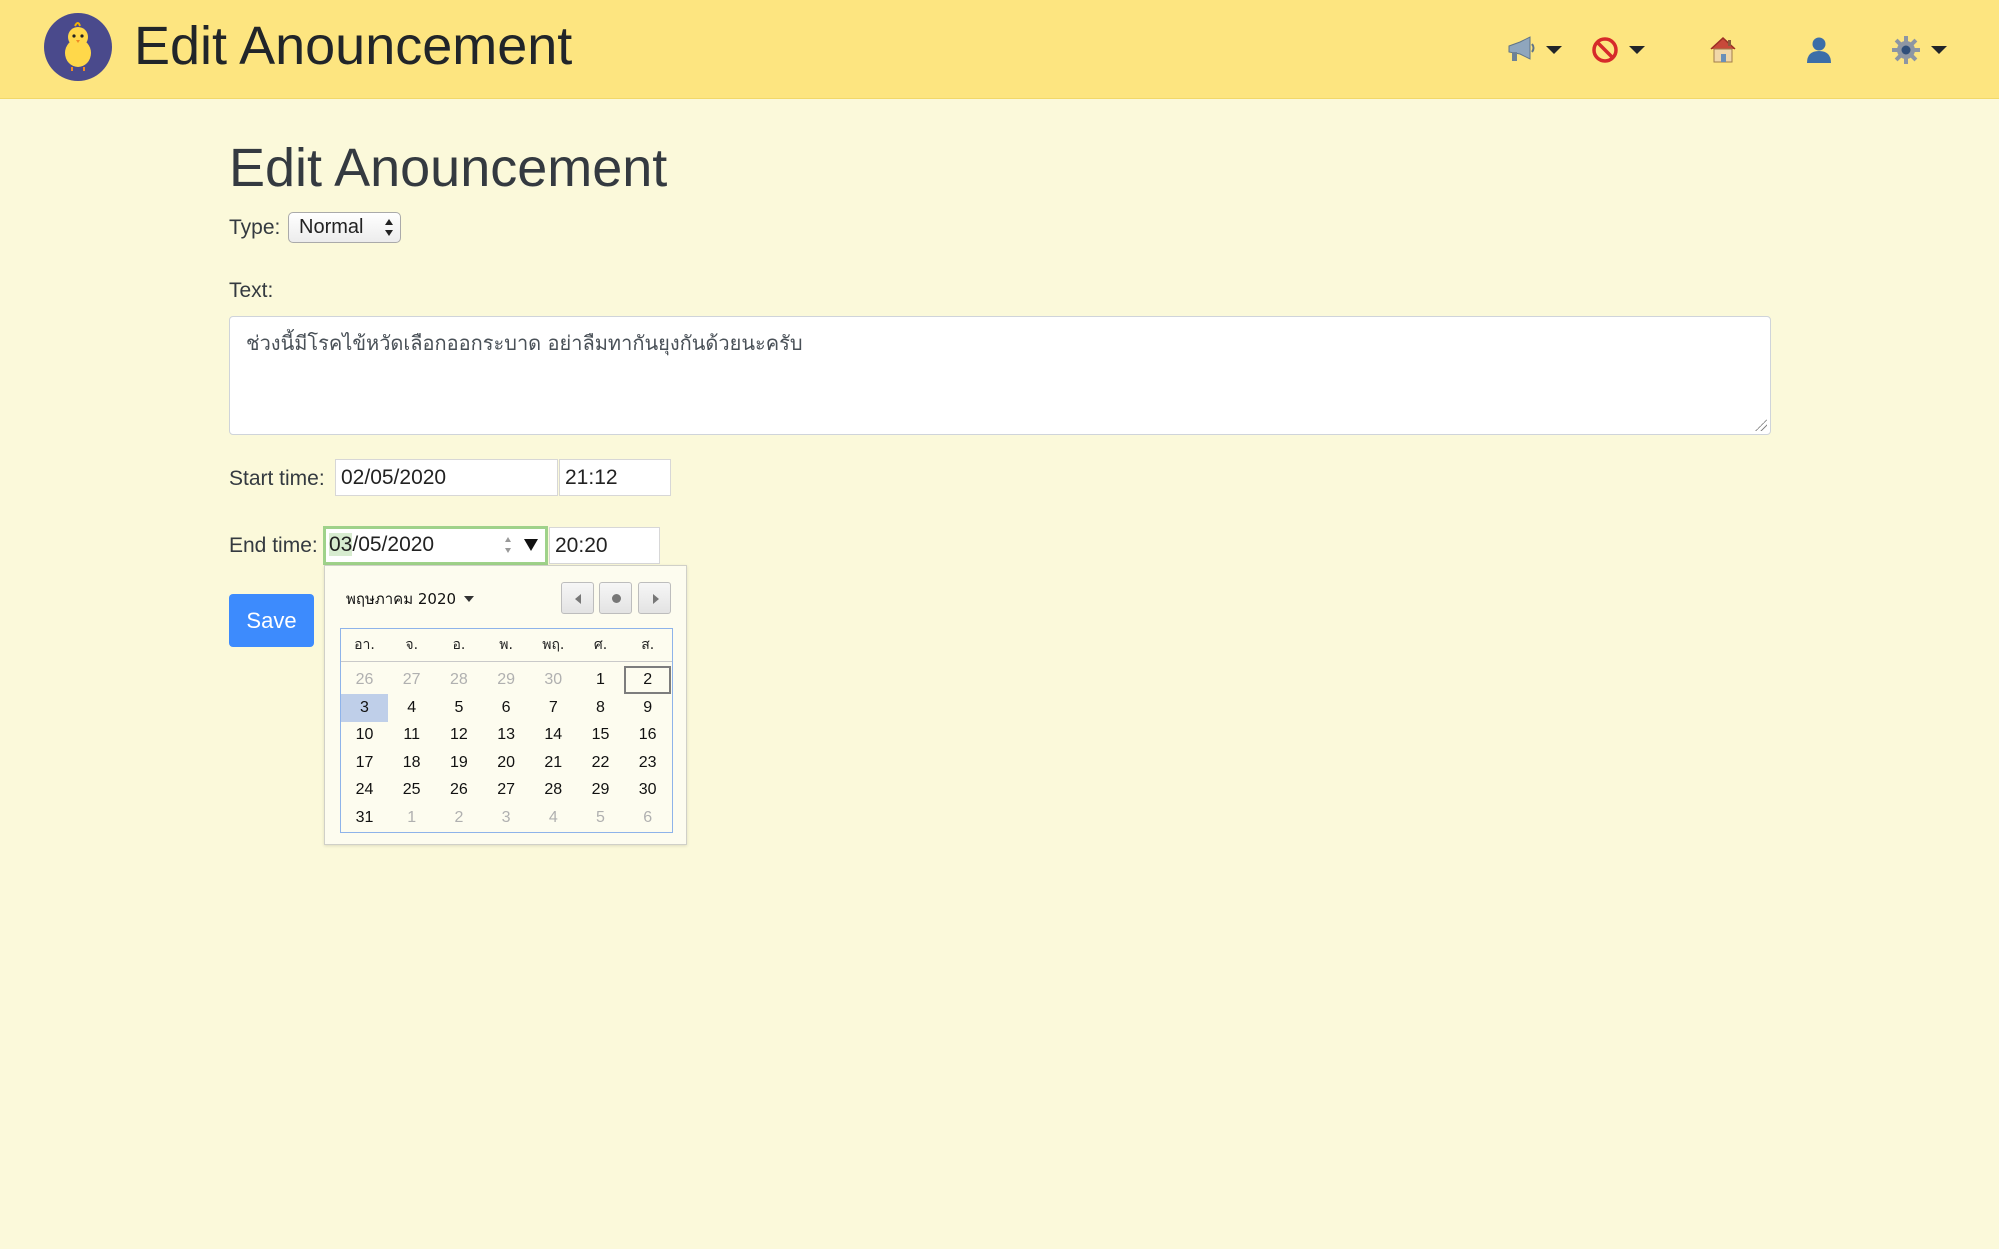 Image resolution: width=1999 pixels, height=1249 pixels. What do you see at coordinates (364, 645) in the screenshot?
I see `weekday-label: อา.` at bounding box center [364, 645].